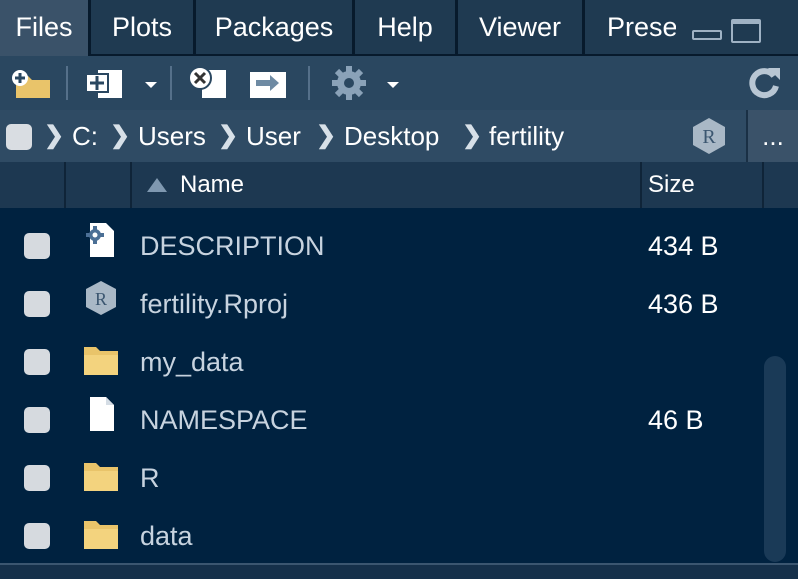 This screenshot has height=579, width=798. I want to click on tab-help: Help, so click(405, 27).